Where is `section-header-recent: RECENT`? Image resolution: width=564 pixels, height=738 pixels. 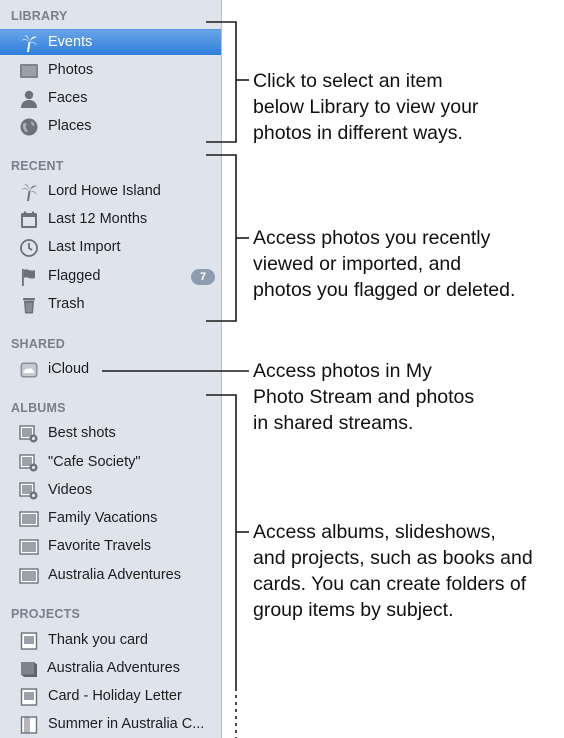 section-header-recent: RECENT is located at coordinates (37, 166).